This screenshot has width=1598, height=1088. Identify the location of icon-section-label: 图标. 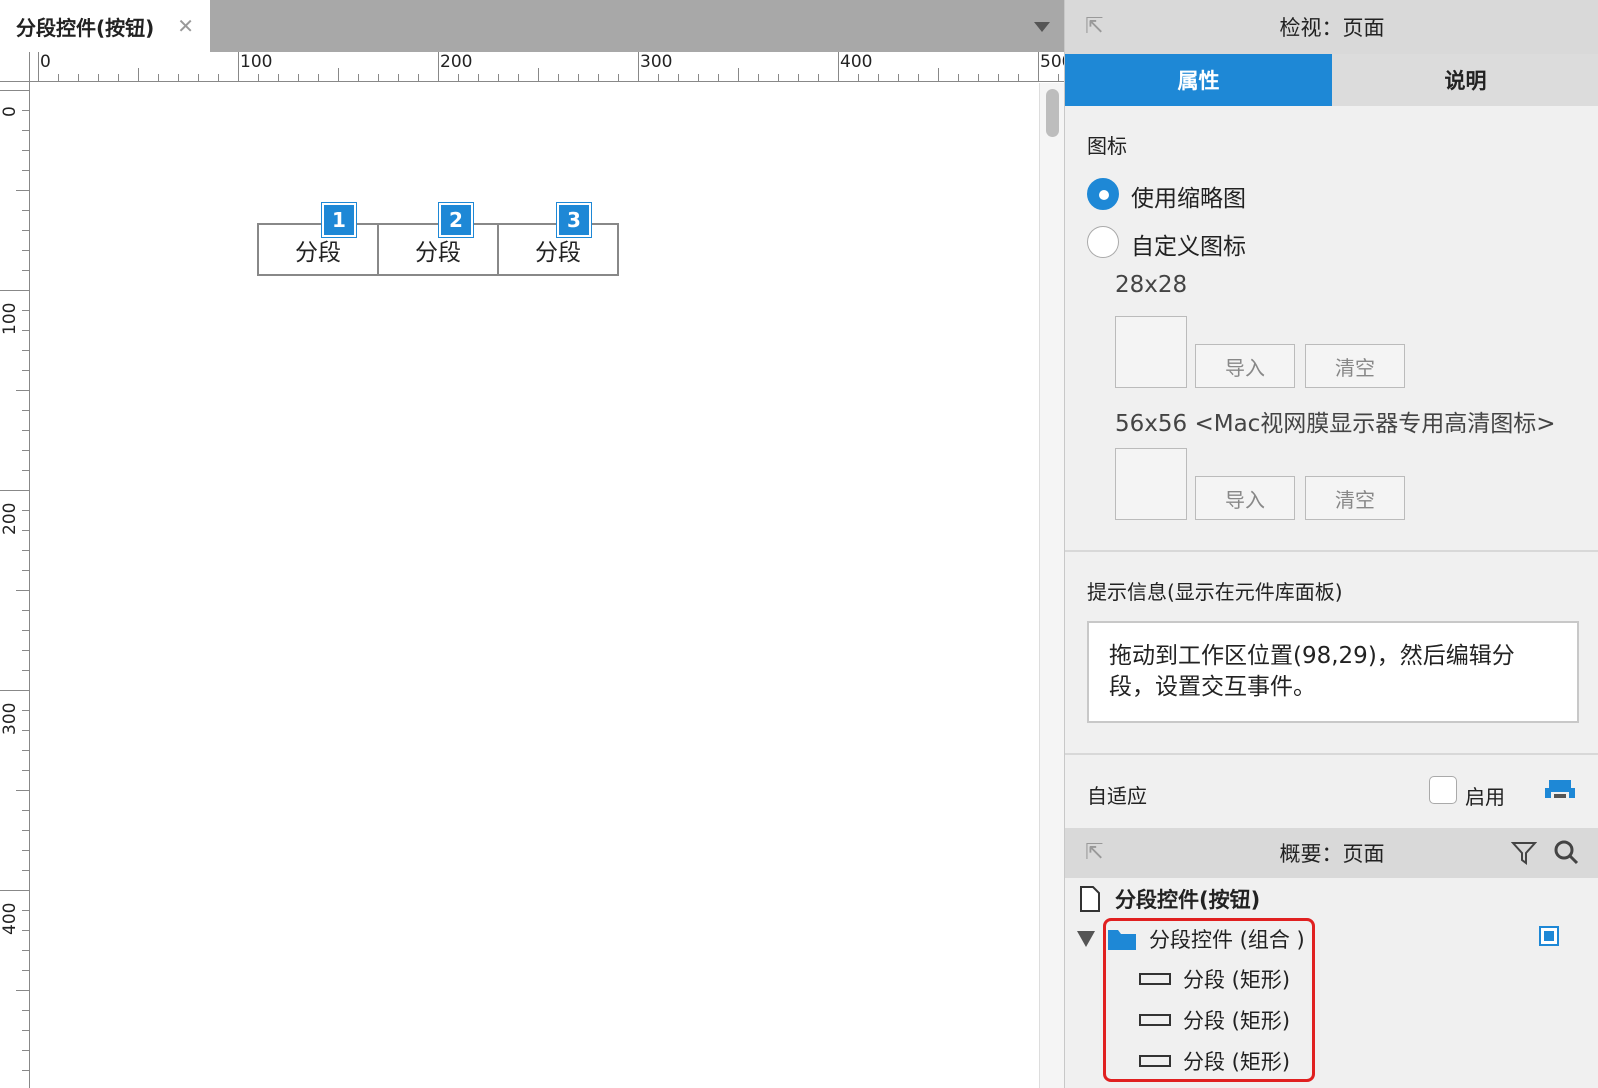
(1107, 146).